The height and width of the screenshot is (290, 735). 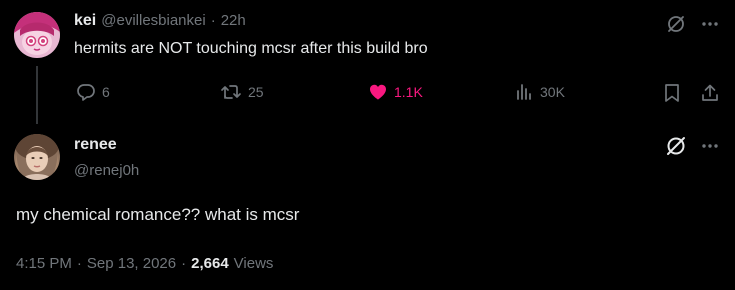 I want to click on avatar-image-kei, so click(x=37, y=35).